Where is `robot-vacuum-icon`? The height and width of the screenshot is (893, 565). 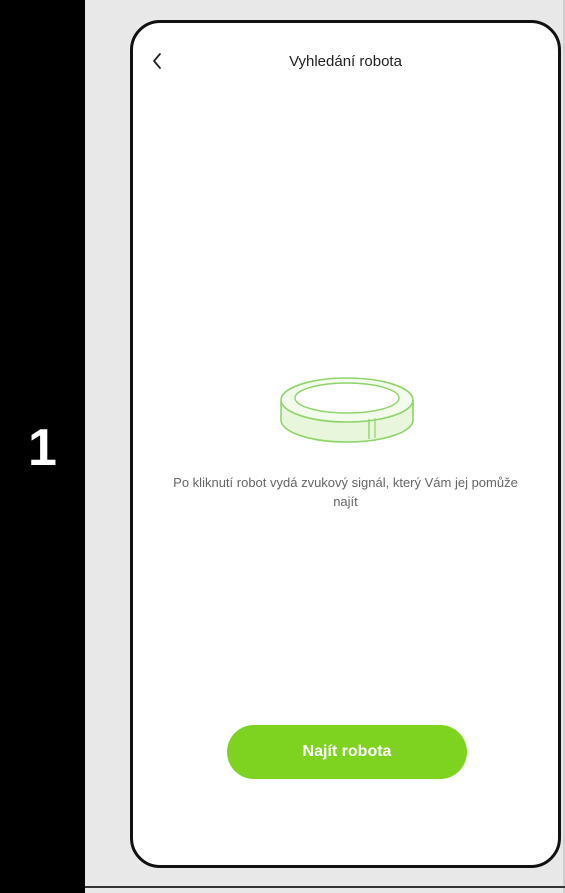 robot-vacuum-icon is located at coordinates (347, 410).